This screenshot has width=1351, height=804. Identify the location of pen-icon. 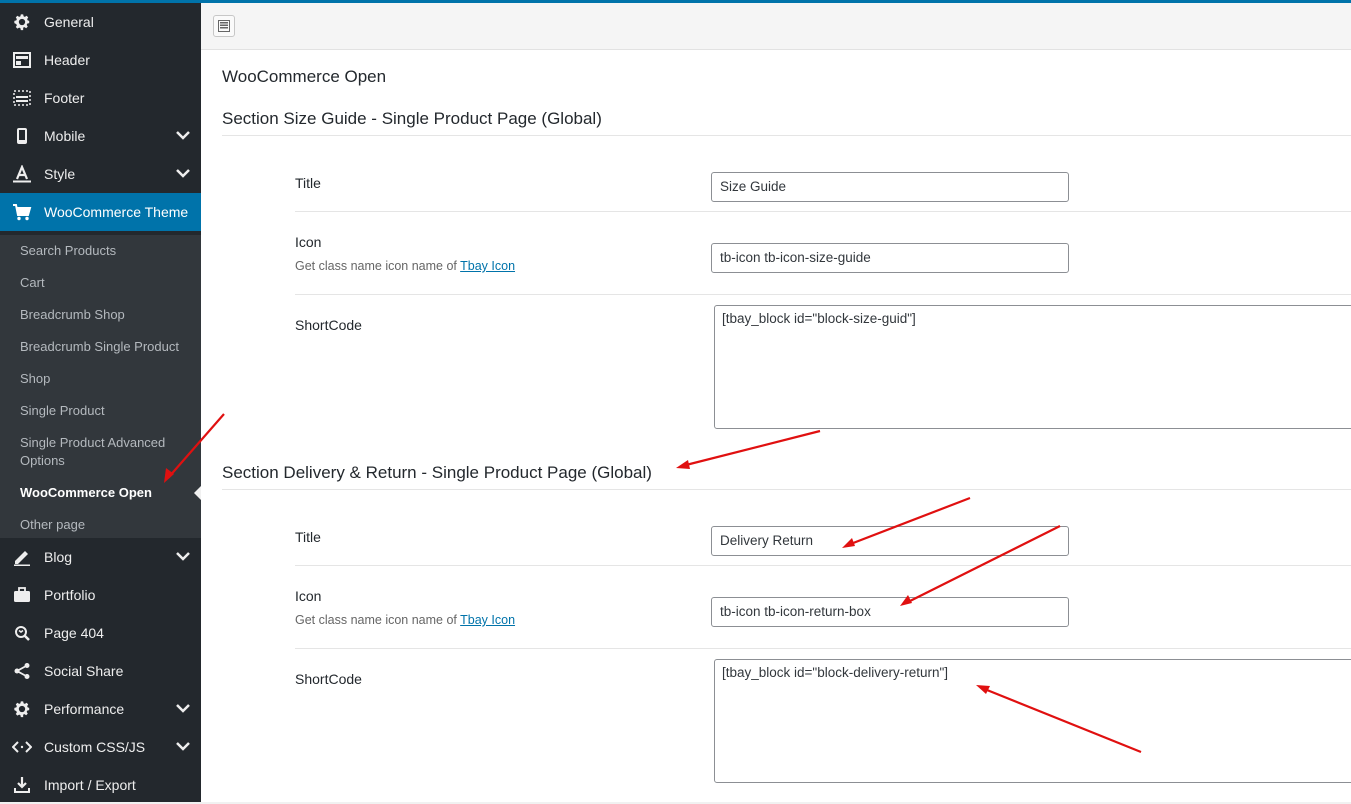
(22, 557).